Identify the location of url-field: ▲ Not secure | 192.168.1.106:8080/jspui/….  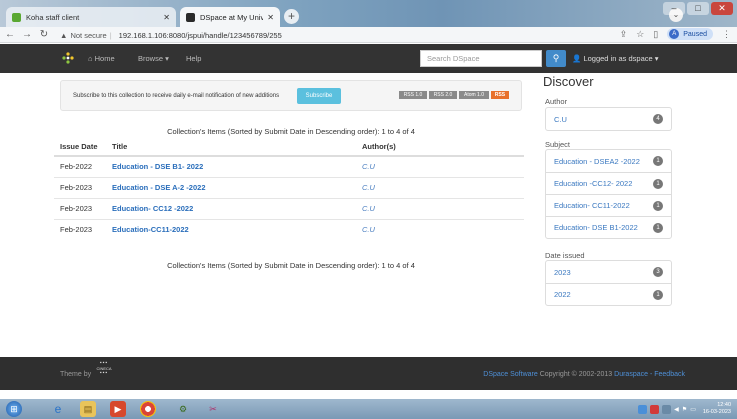
(350, 35).